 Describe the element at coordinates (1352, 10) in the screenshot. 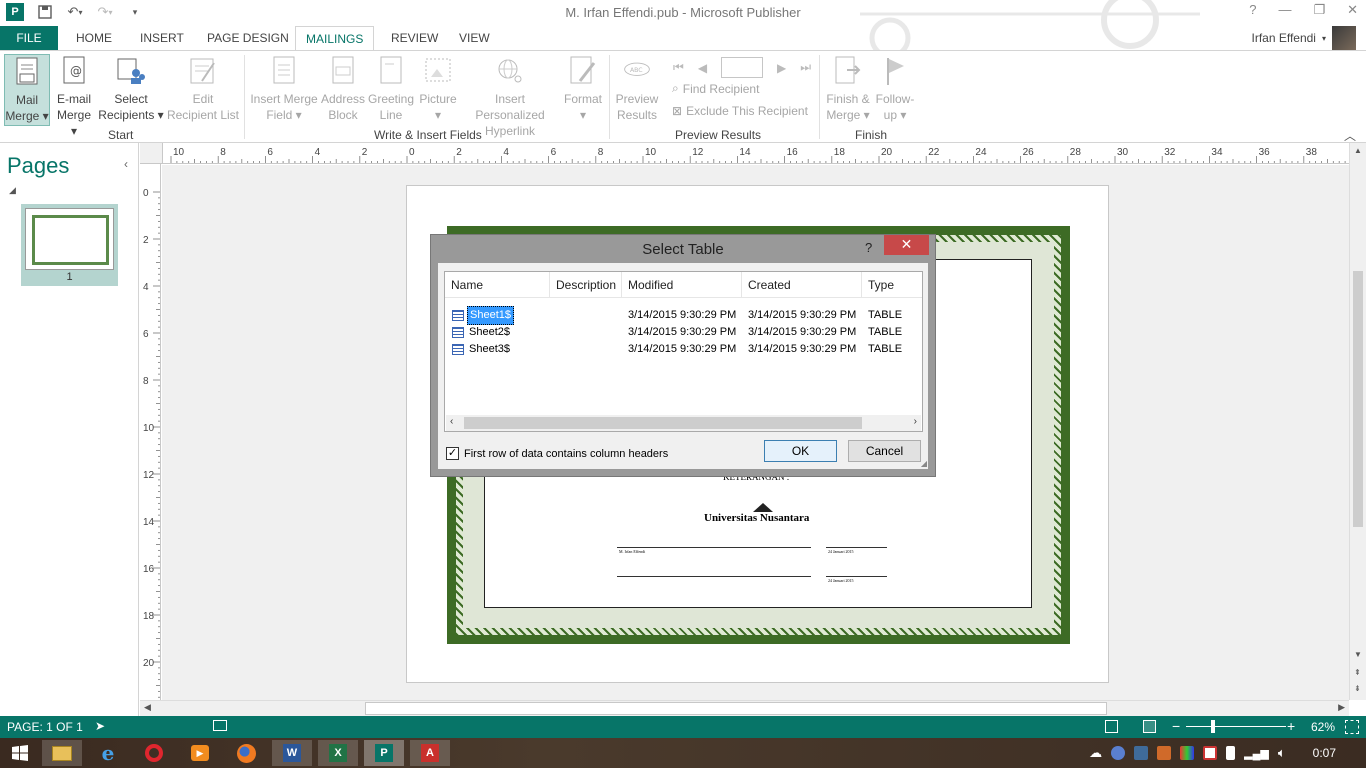

I see `close-window-button: ✕` at that location.